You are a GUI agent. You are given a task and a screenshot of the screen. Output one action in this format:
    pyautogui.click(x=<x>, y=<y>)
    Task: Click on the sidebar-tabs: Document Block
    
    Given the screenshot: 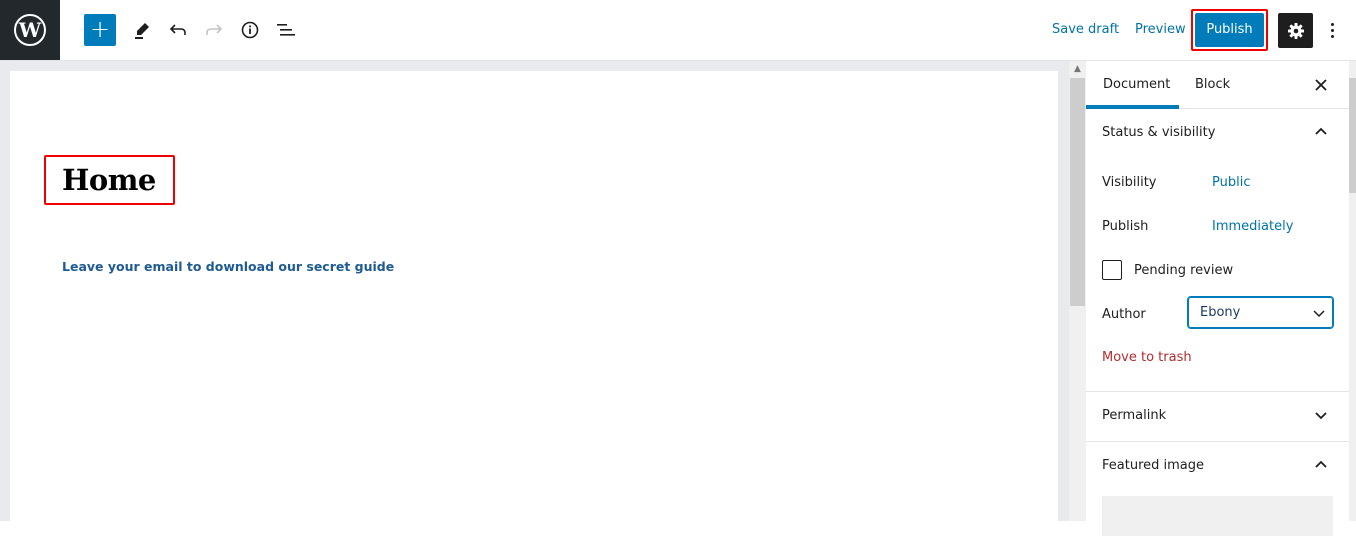 What is the action you would take?
    pyautogui.click(x=1217, y=85)
    